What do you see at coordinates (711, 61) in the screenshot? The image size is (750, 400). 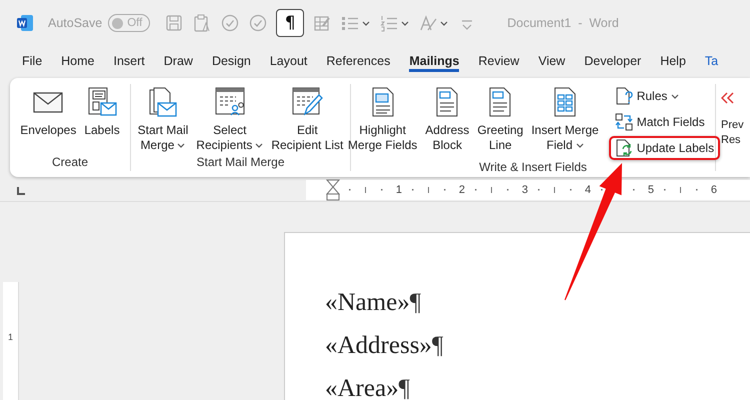 I see `ribbon-tab: Ta` at bounding box center [711, 61].